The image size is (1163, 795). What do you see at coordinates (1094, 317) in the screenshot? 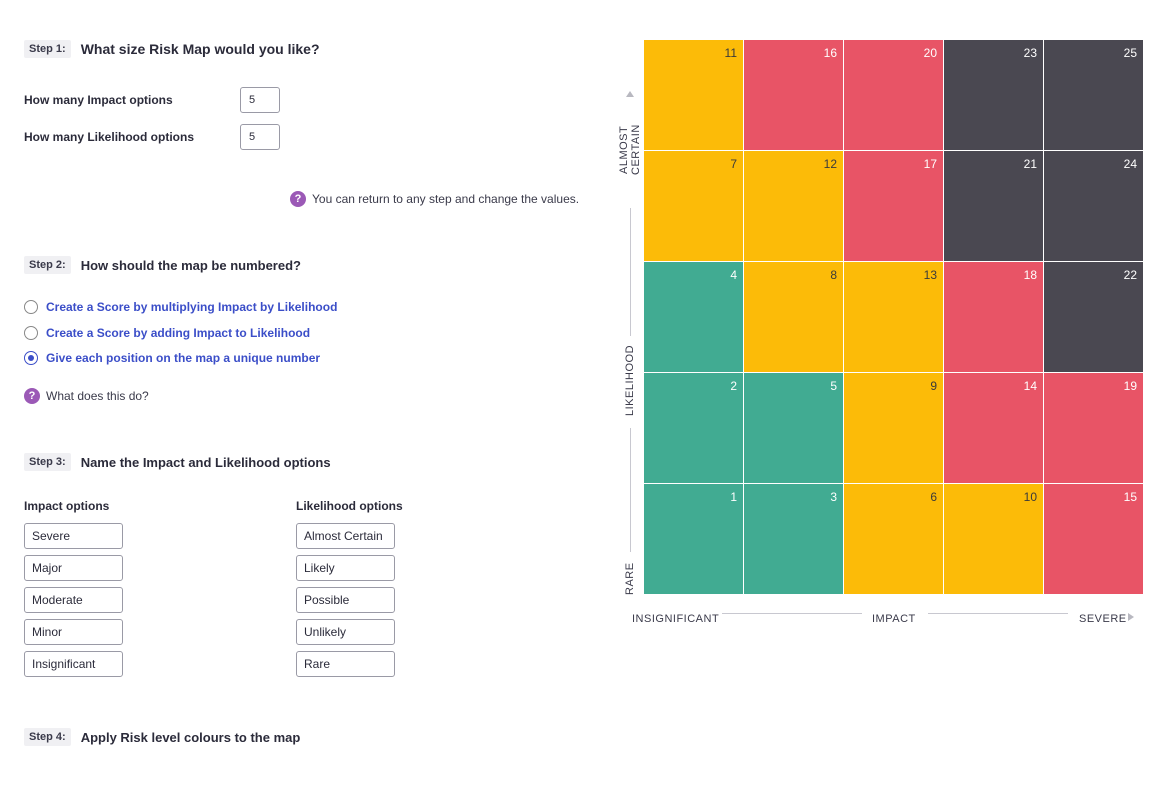
I see `risk-map-cell: 22` at bounding box center [1094, 317].